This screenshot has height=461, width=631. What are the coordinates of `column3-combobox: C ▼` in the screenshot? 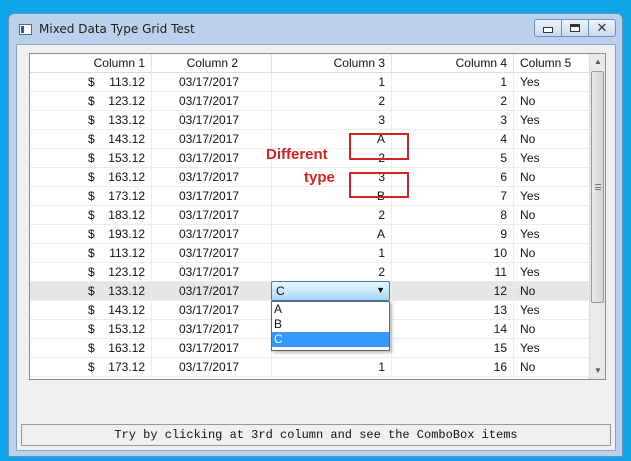 It's located at (330, 291).